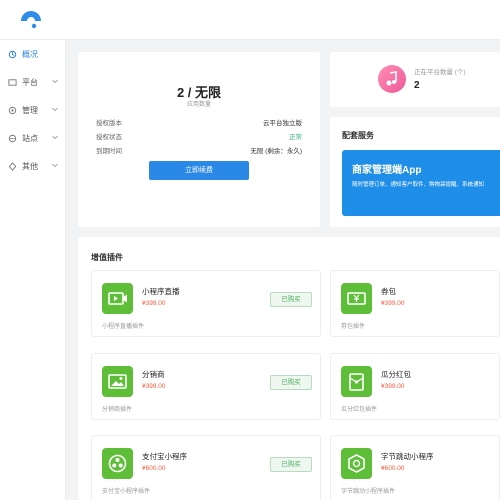 The width and height of the screenshot is (500, 500). Describe the element at coordinates (276, 151) in the screenshot. I see `expiry-value: 无限 (剩余：永久)` at that location.